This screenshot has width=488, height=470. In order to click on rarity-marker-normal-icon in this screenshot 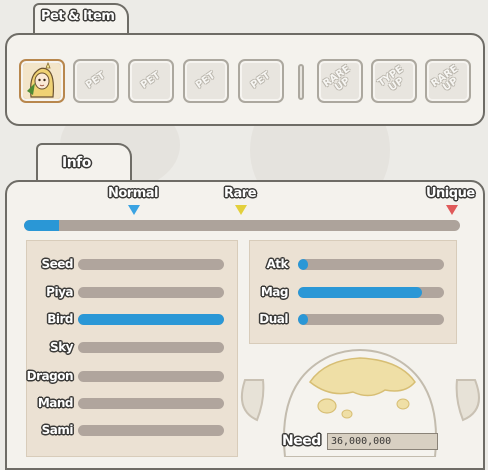, I will do `click(134, 210)`.